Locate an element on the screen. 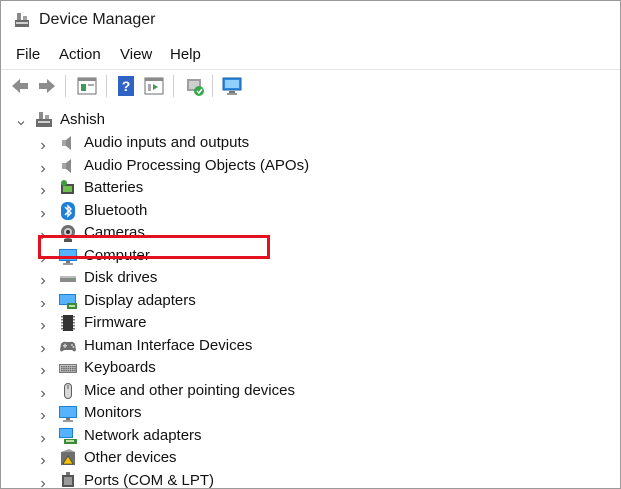 The height and width of the screenshot is (489, 621). computer-root-icon is located at coordinates (44, 120).